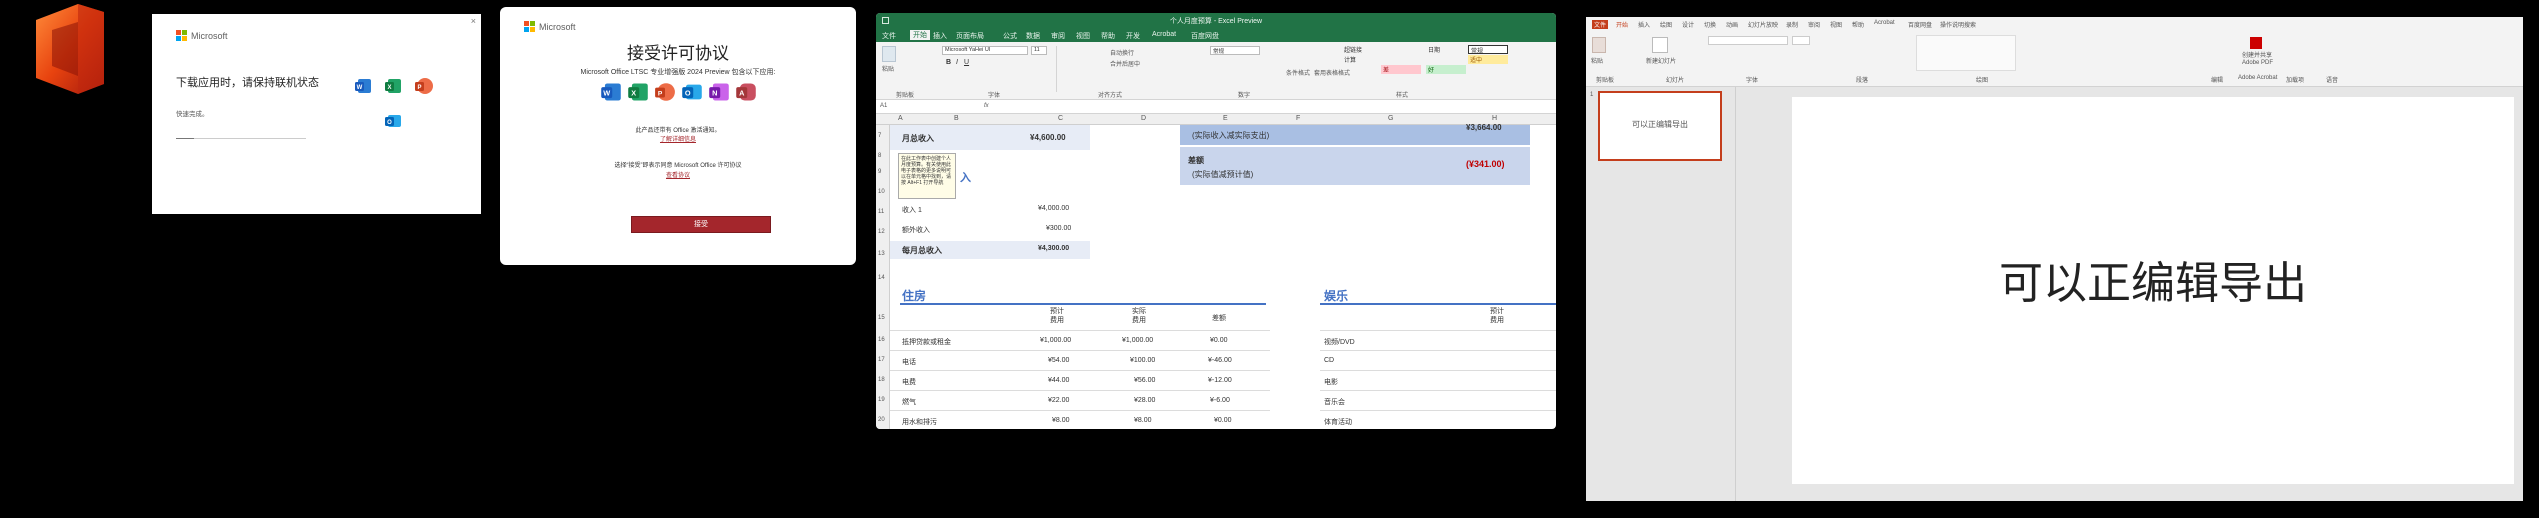  I want to click on difference-value: (¥341.00), so click(1485, 164).